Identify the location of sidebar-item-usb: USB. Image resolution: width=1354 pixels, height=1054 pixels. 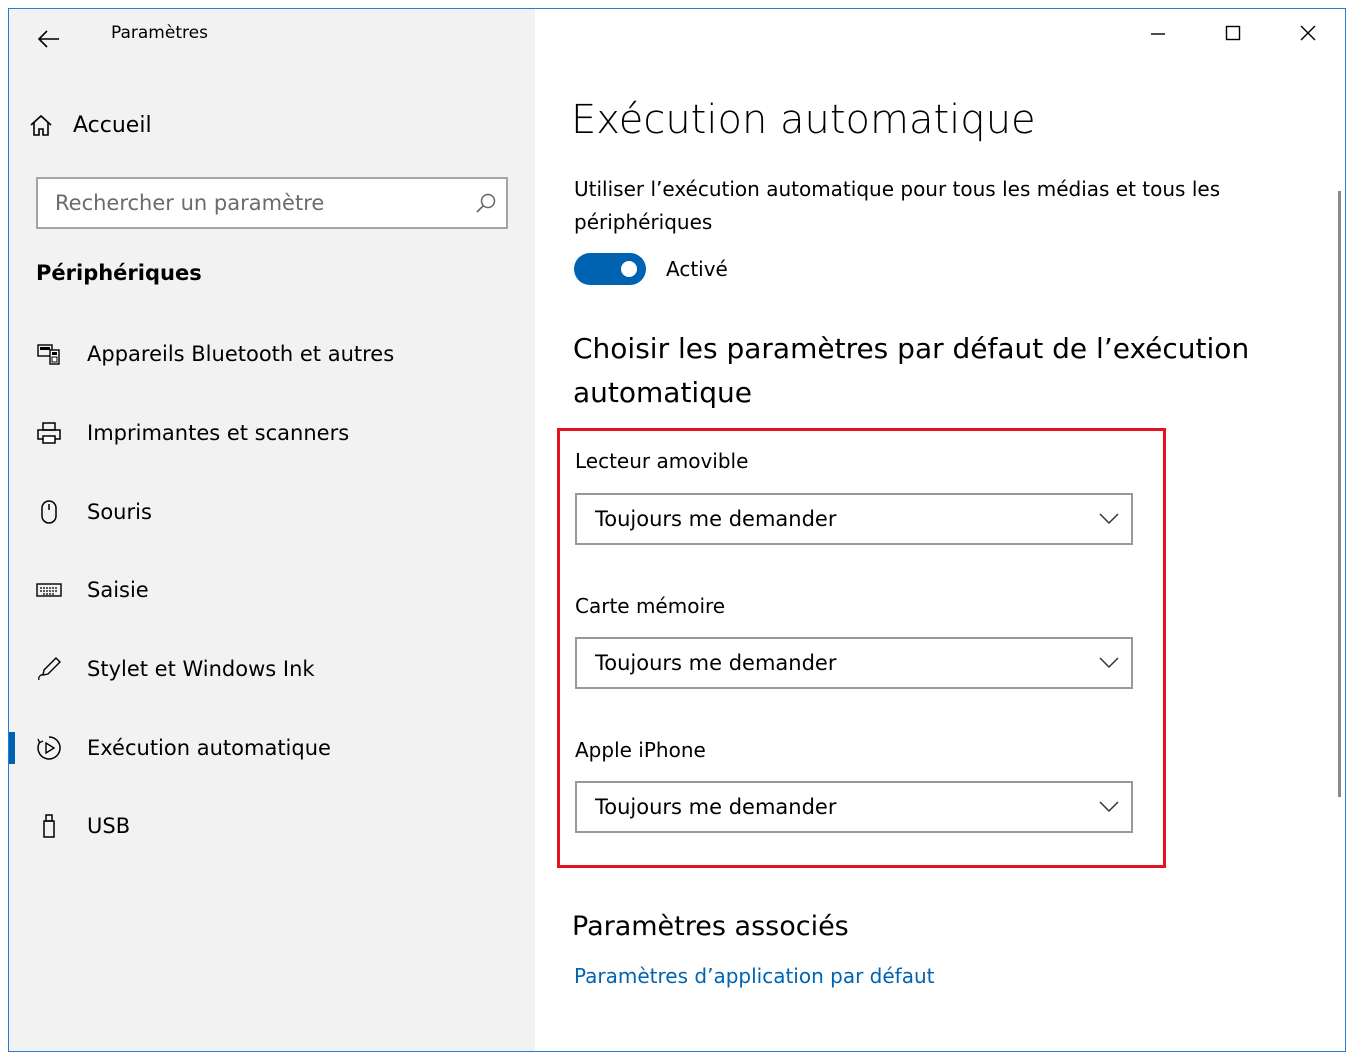
(272, 826).